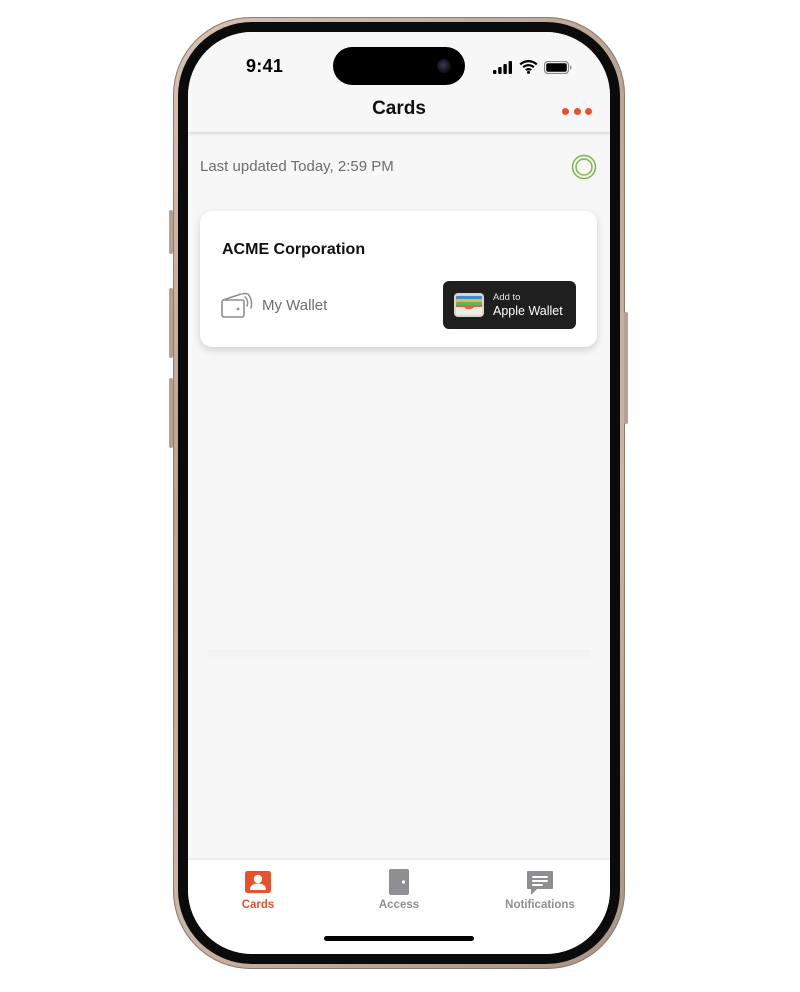 The image size is (800, 992). What do you see at coordinates (507, 297) in the screenshot?
I see `apple-wallet-line1: Add to` at bounding box center [507, 297].